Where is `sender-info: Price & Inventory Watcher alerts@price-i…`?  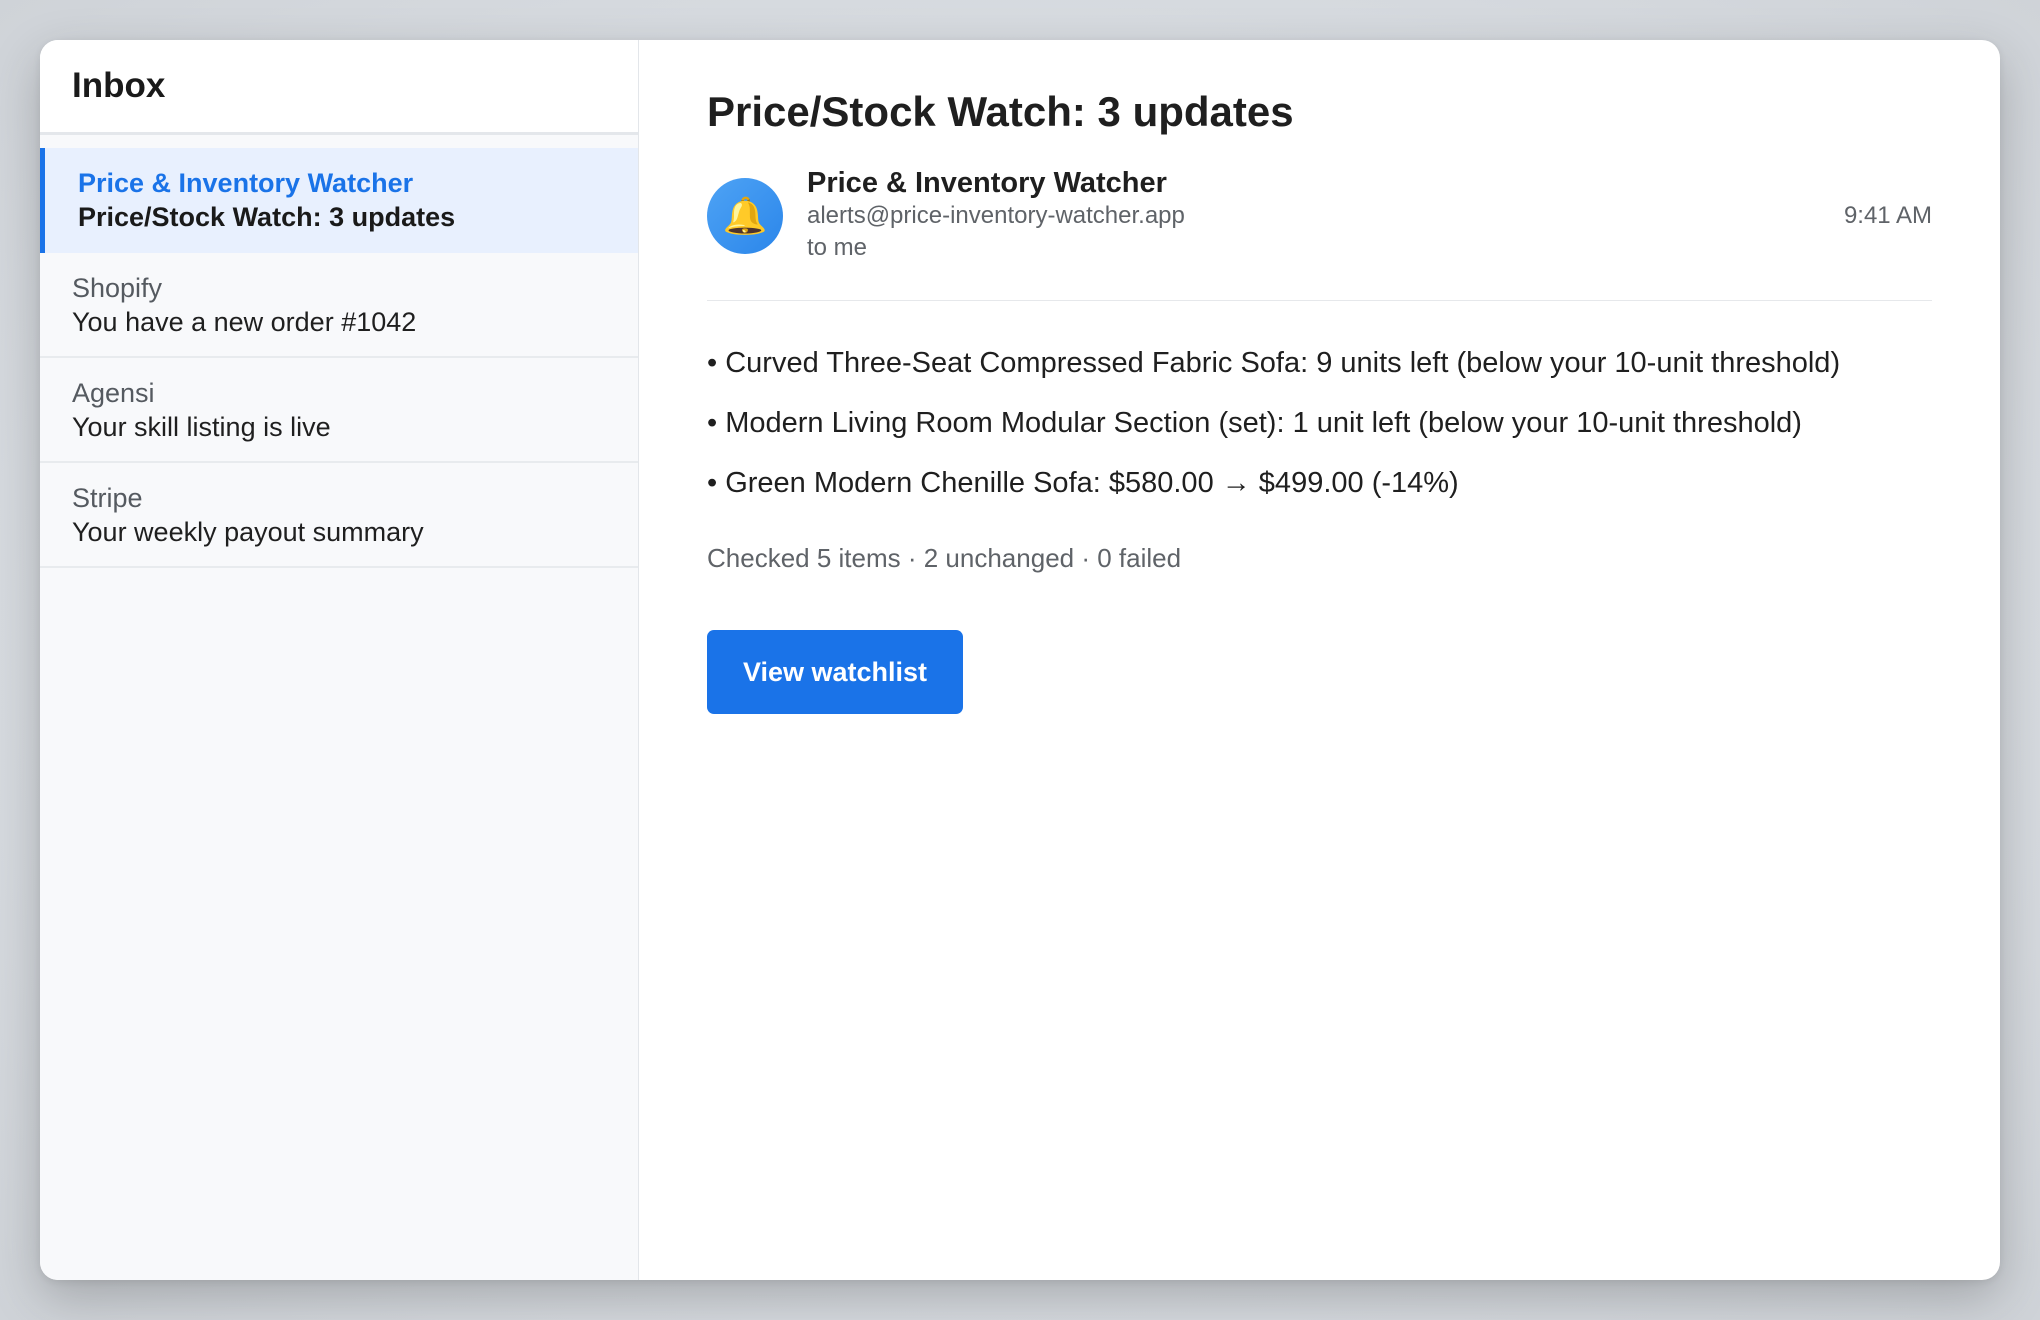 sender-info: Price & Inventory Watcher alerts@price-i… is located at coordinates (996, 215).